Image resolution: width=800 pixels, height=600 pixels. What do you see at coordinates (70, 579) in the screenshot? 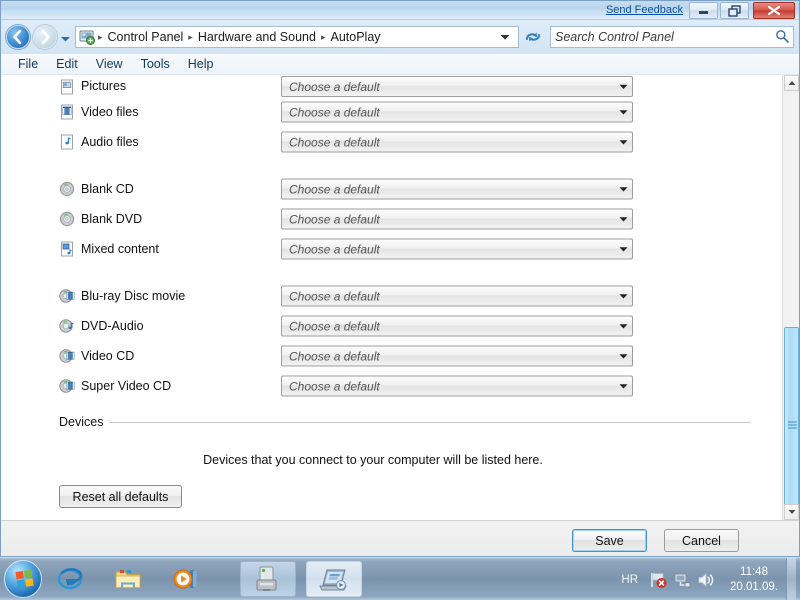
I see `taskbar-internet-explorer-button` at bounding box center [70, 579].